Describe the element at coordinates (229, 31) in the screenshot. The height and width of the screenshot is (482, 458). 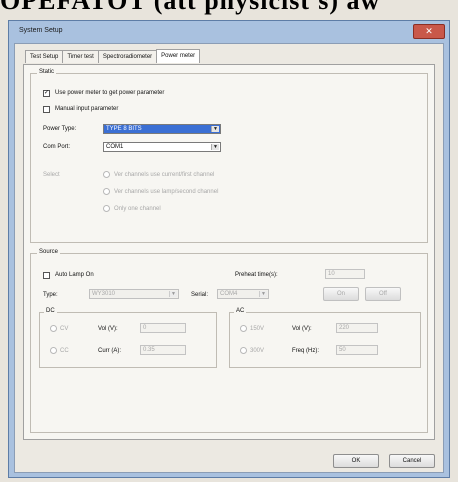
I see `title-bar: System Setup ✕` at that location.